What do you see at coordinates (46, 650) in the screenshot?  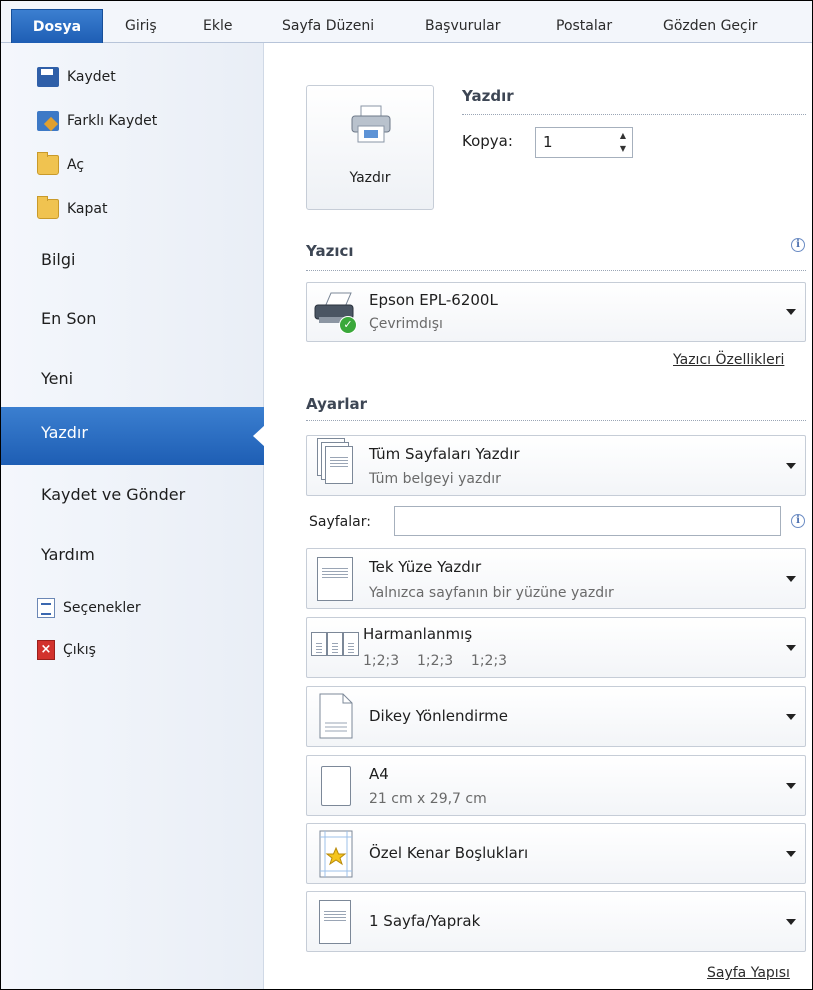 I see `exit-icon: ×` at bounding box center [46, 650].